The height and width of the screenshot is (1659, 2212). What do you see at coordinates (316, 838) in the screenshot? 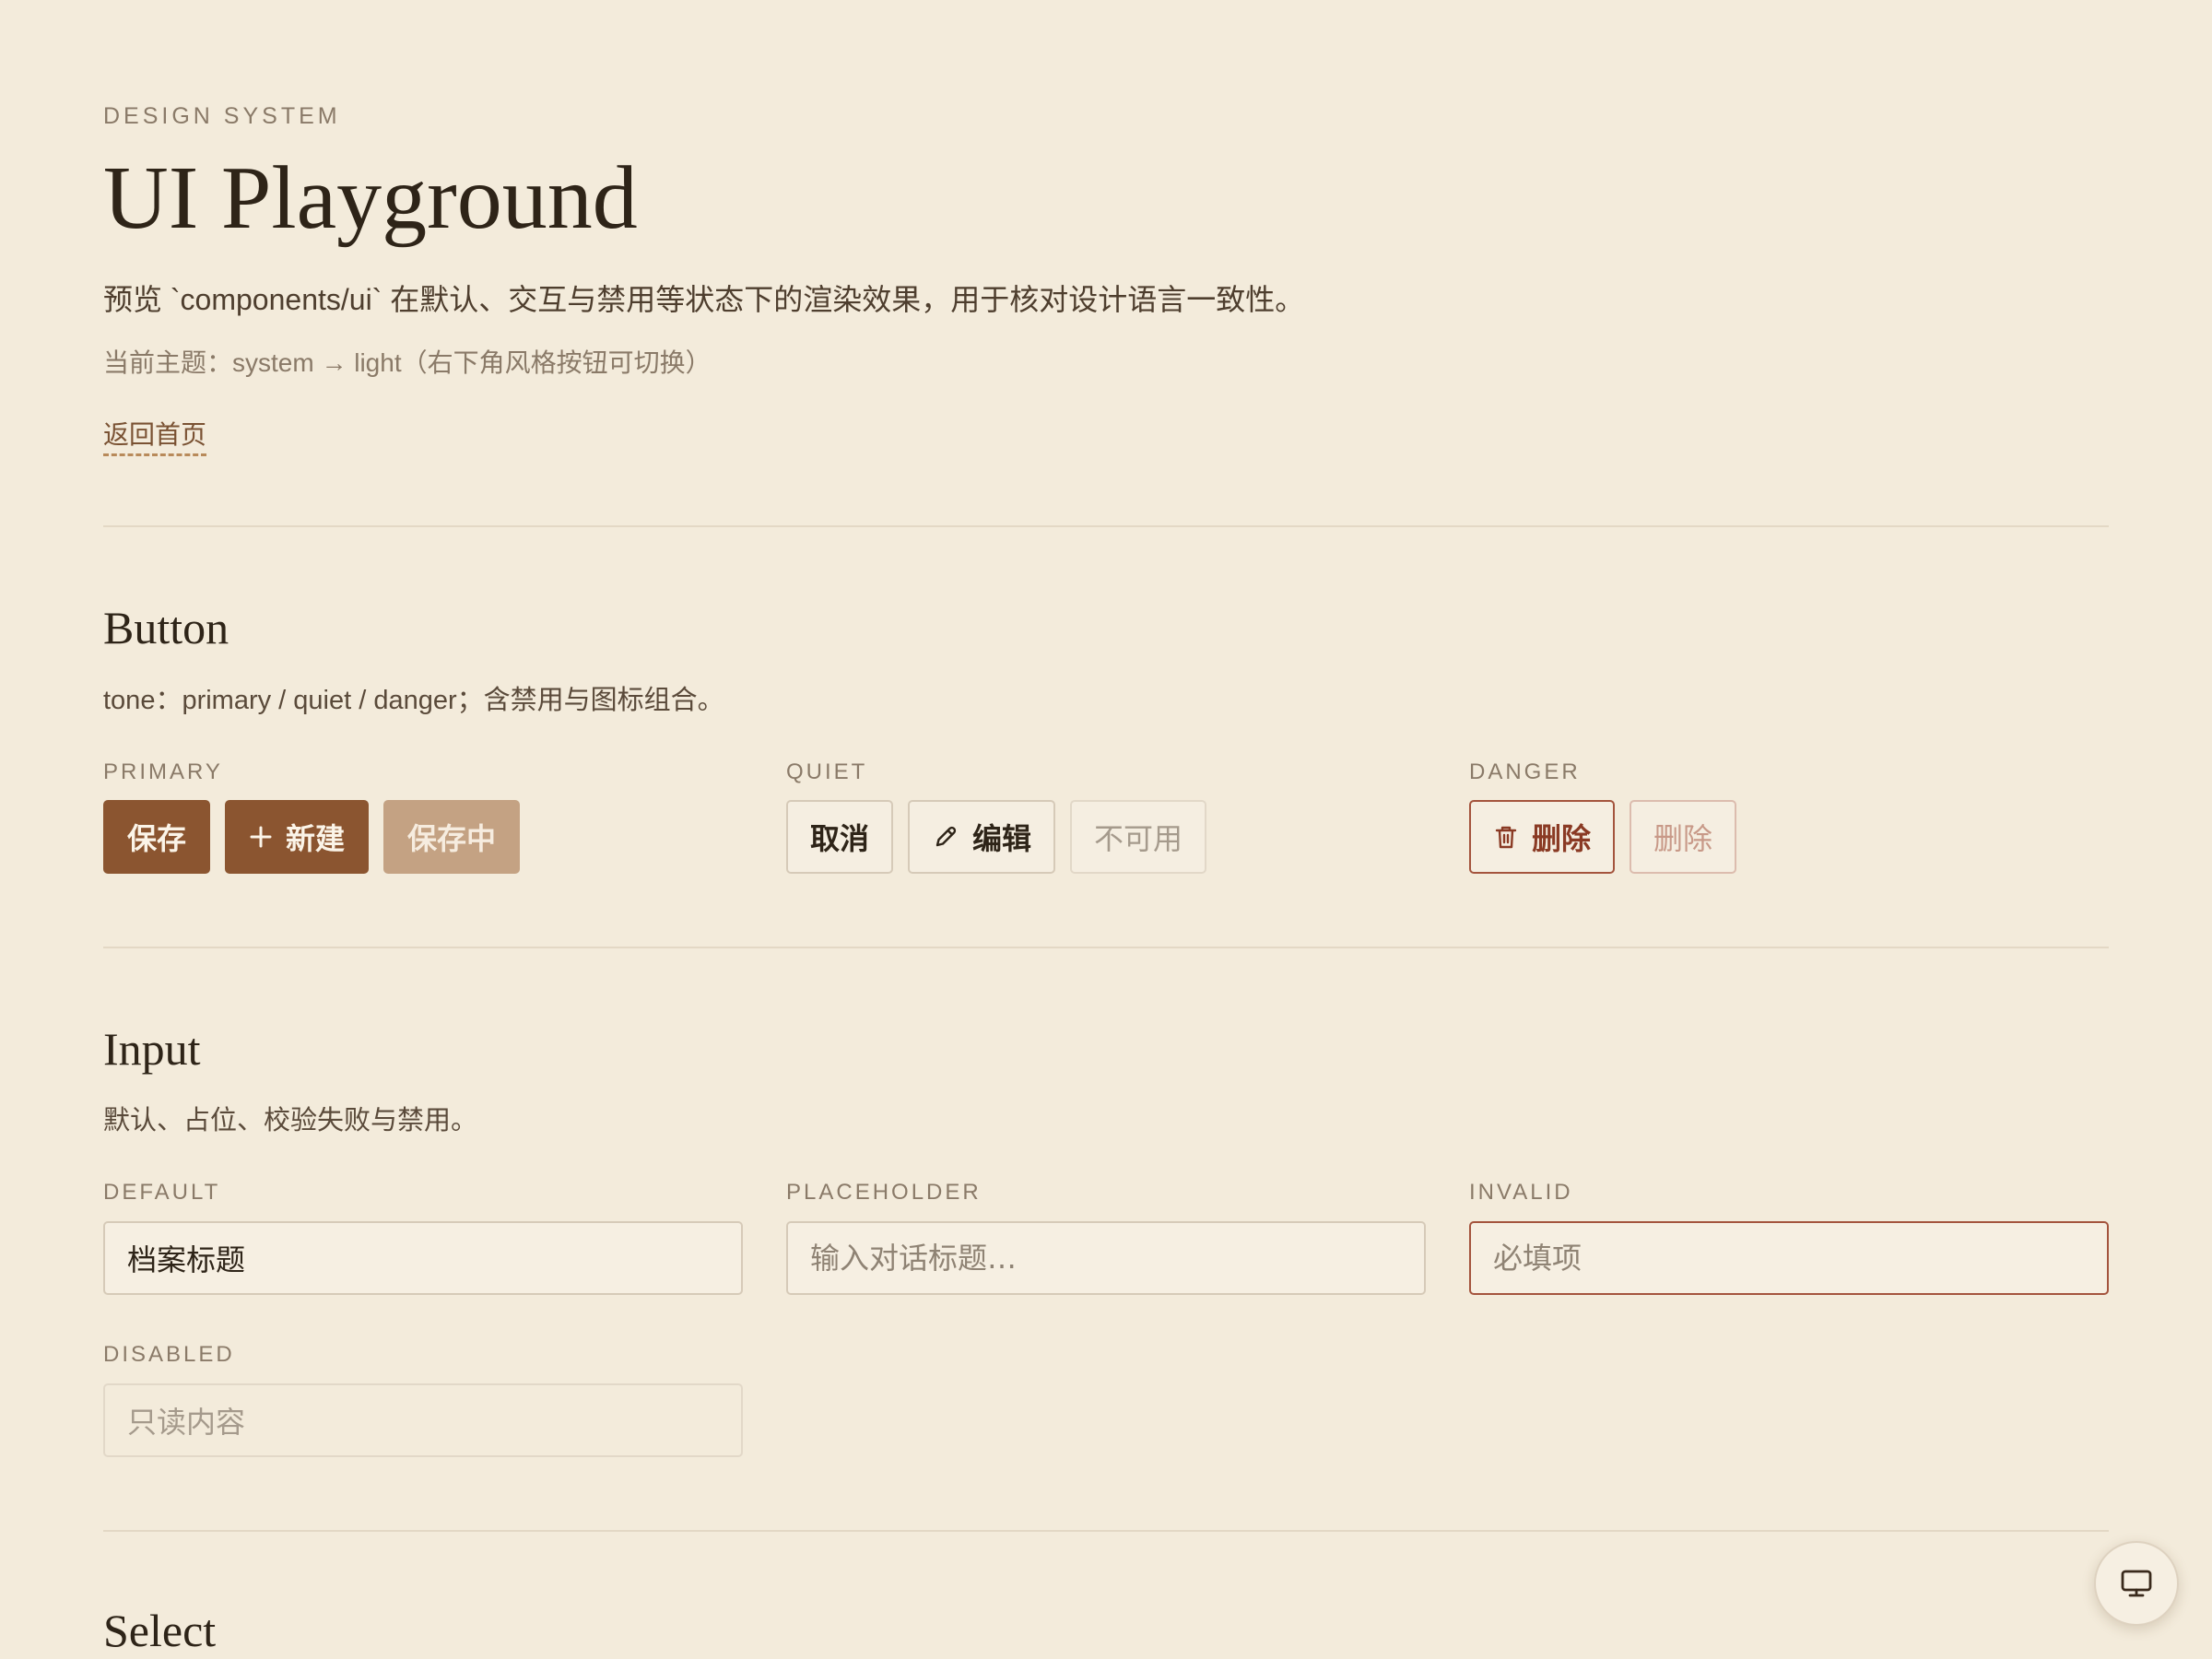
I see `new-button-label: 新建` at bounding box center [316, 838].